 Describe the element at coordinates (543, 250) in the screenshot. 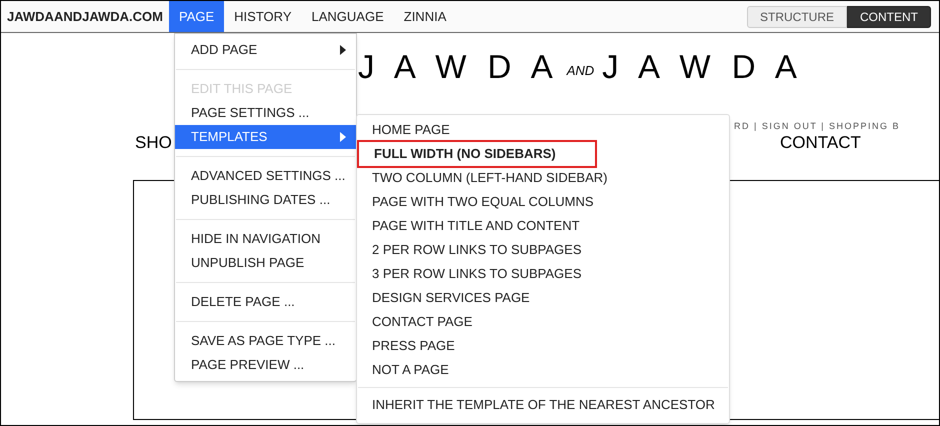

I see `template-option: 2 PER ROW LINKS TO SUBPAGES` at that location.